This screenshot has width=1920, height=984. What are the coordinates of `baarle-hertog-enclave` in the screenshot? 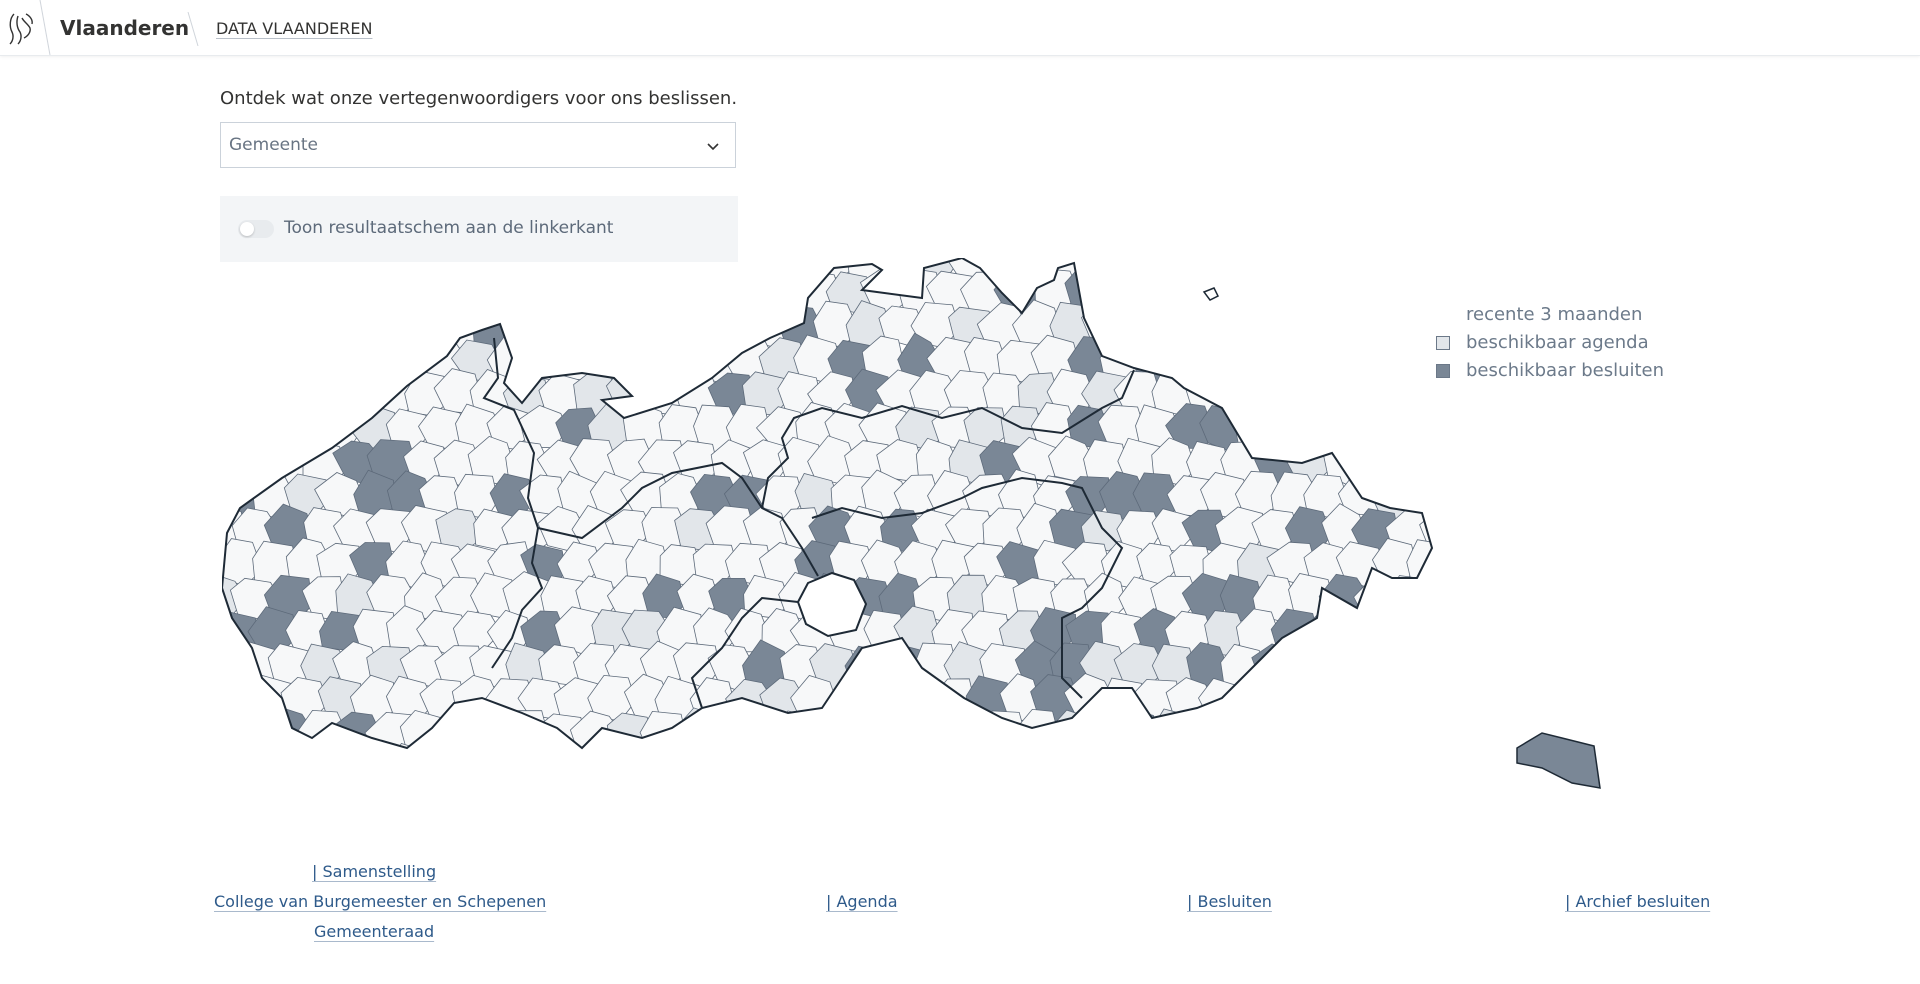 It's located at (1211, 294).